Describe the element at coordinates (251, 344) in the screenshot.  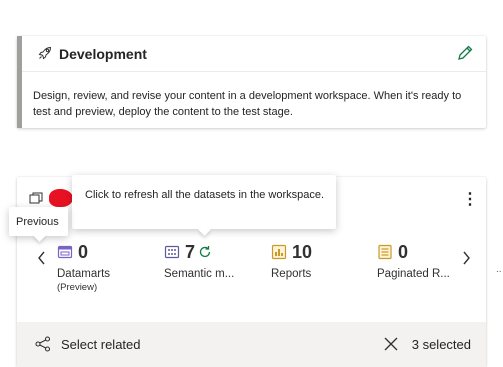
I see `selection-bar: Select related 3 selected` at that location.